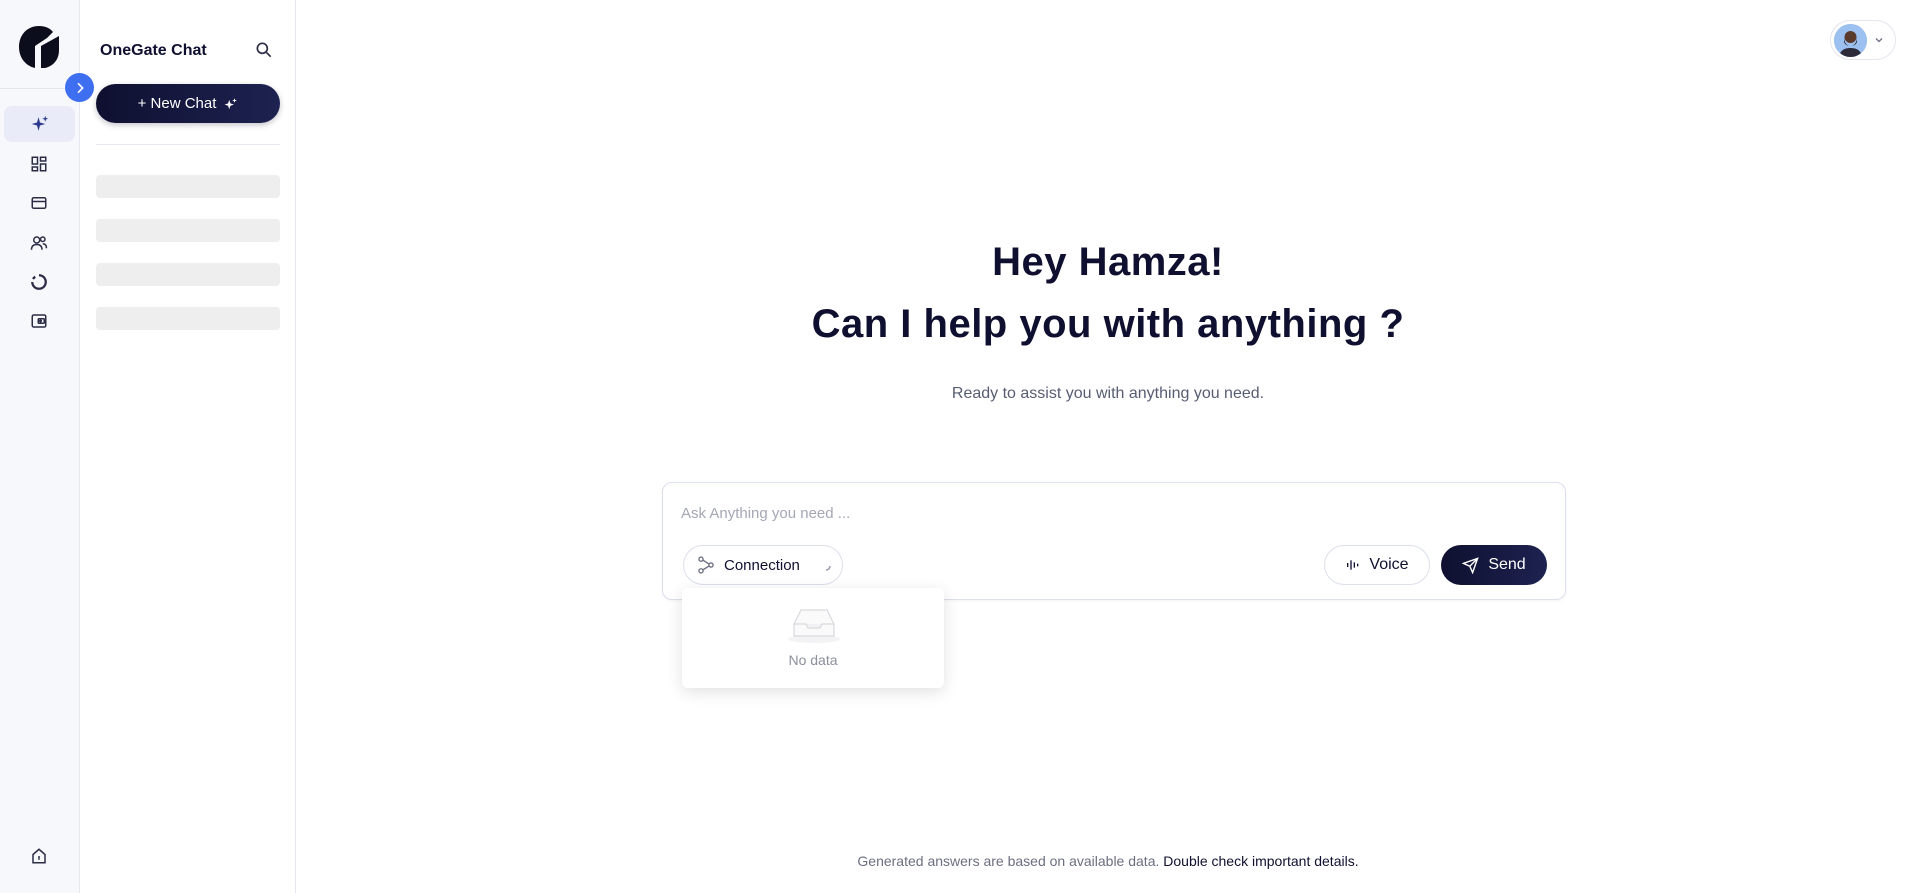 This screenshot has height=893, width=1920. Describe the element at coordinates (231, 103) in the screenshot. I see `sparkle-icon` at that location.